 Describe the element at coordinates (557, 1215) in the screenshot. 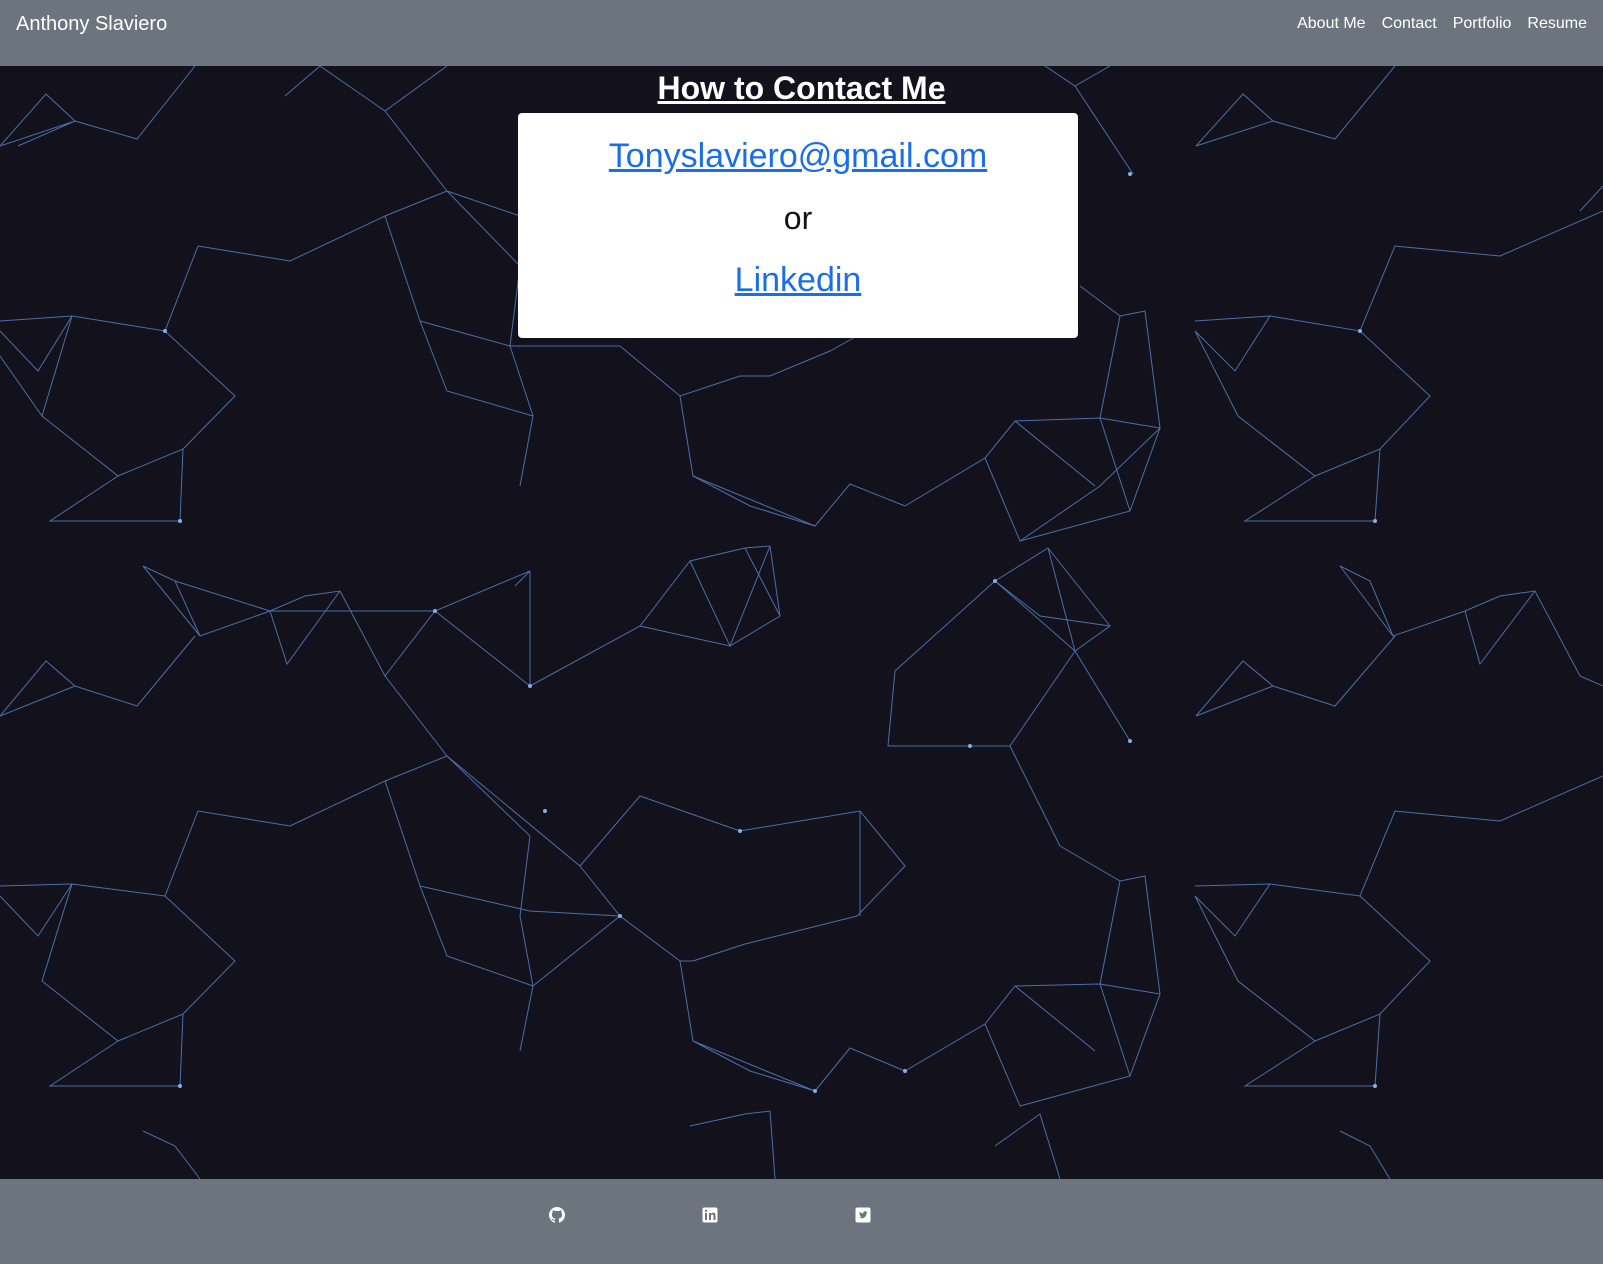

I see `github-icon` at that location.